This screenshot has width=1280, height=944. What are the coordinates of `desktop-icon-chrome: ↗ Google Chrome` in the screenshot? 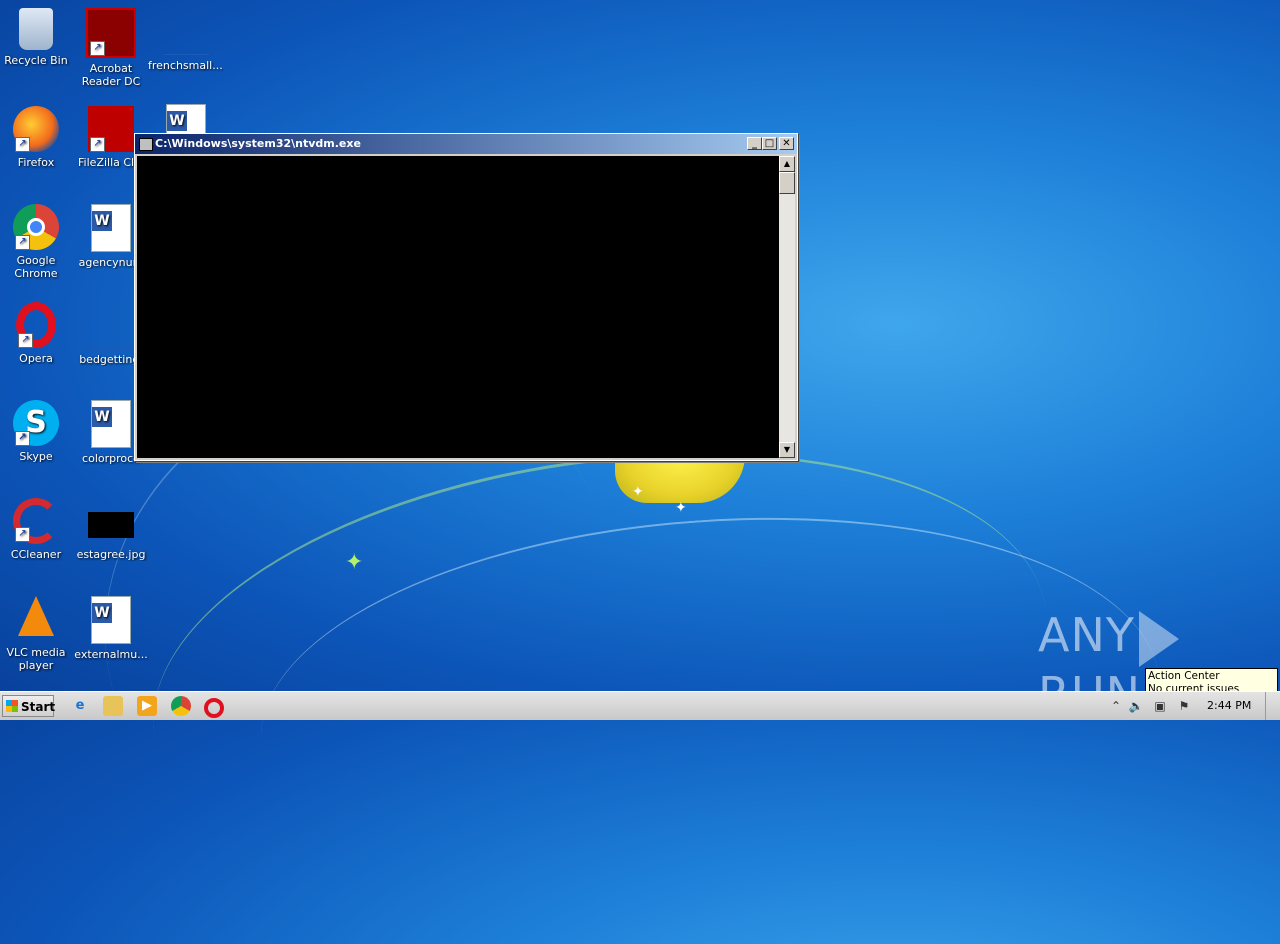 It's located at (37, 242).